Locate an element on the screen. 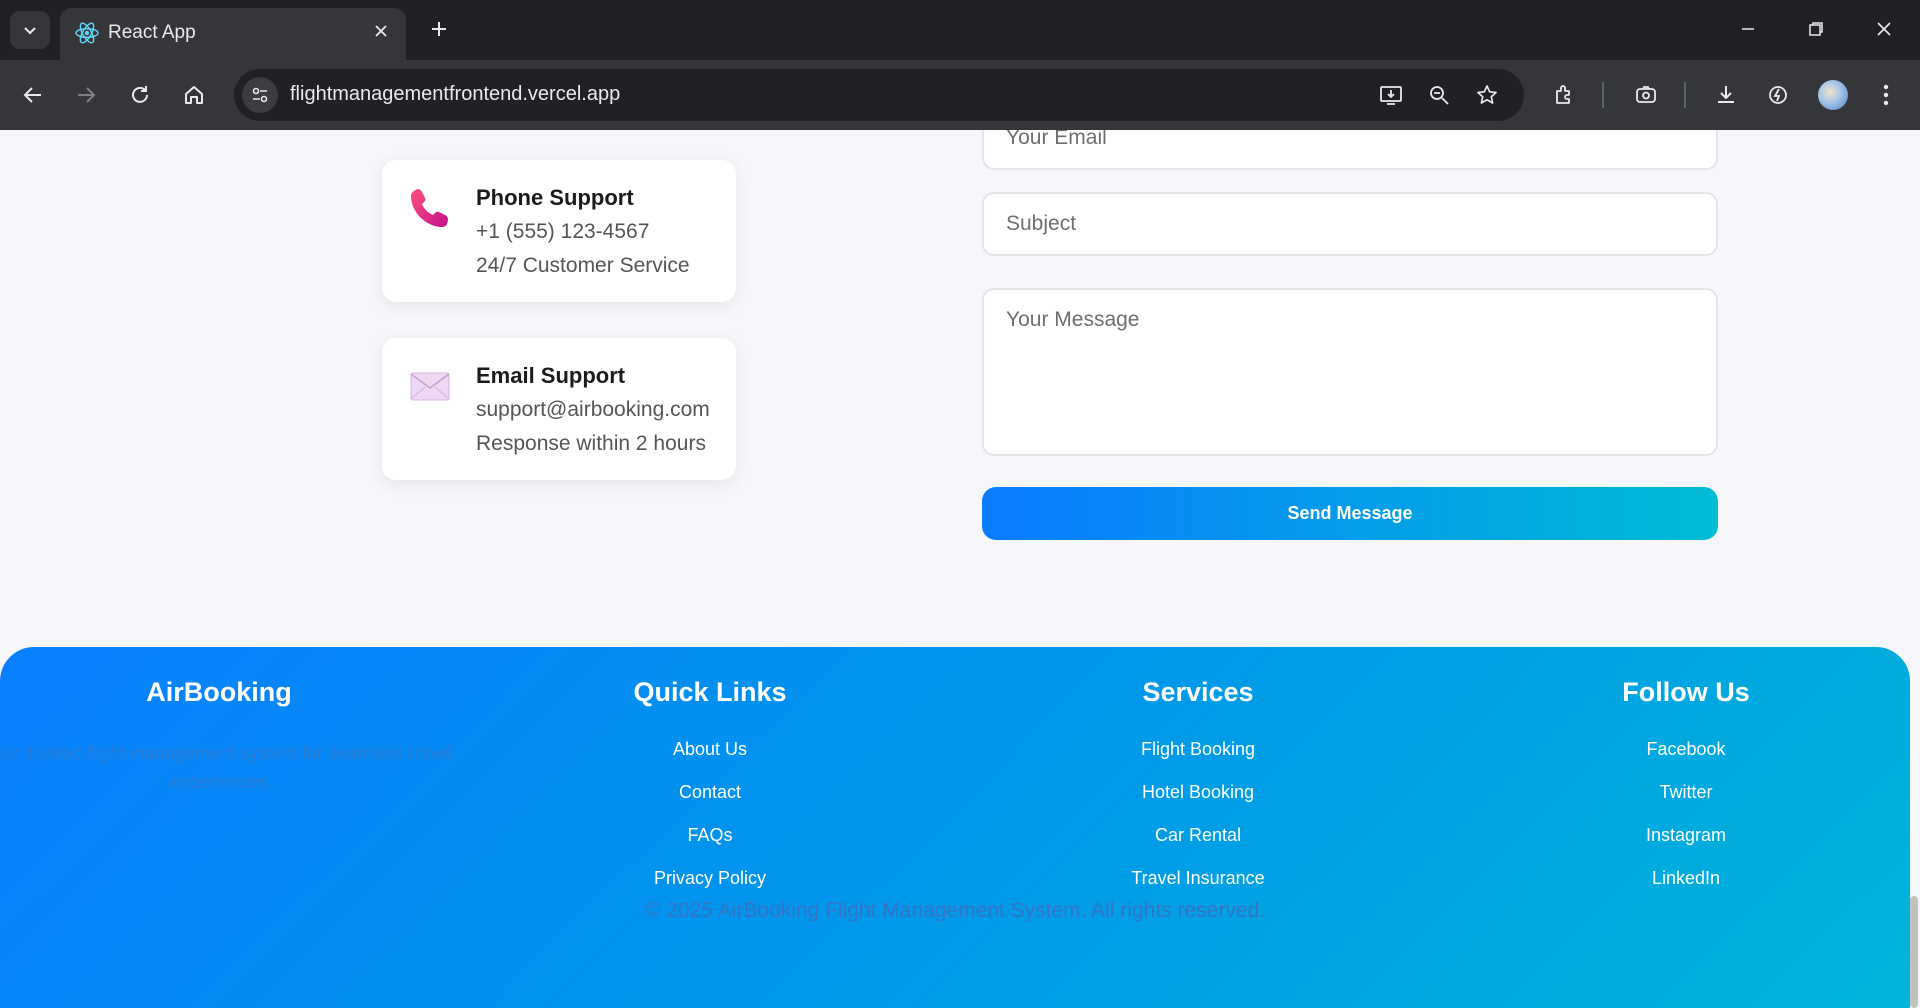 This screenshot has height=1008, width=1920. footer-link-faqs: FAQs is located at coordinates (710, 835).